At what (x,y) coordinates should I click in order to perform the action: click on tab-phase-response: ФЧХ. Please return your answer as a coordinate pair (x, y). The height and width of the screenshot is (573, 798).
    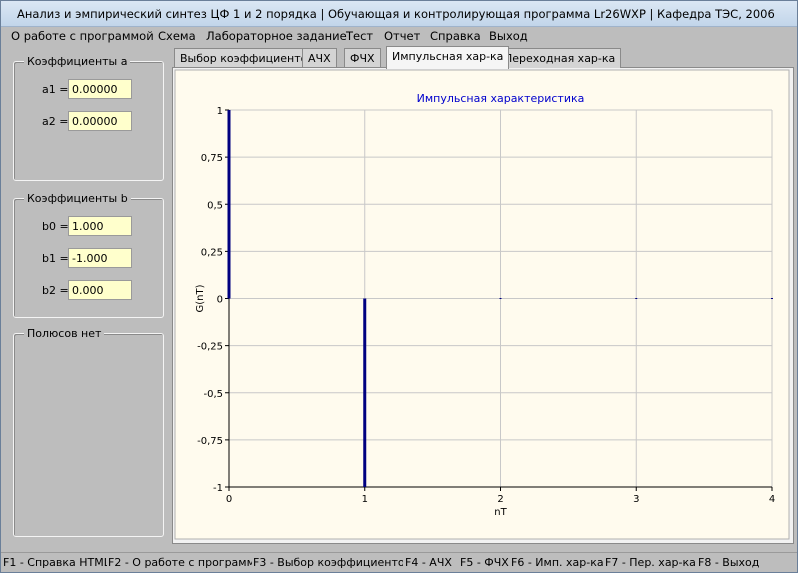
    Looking at the image, I should click on (362, 58).